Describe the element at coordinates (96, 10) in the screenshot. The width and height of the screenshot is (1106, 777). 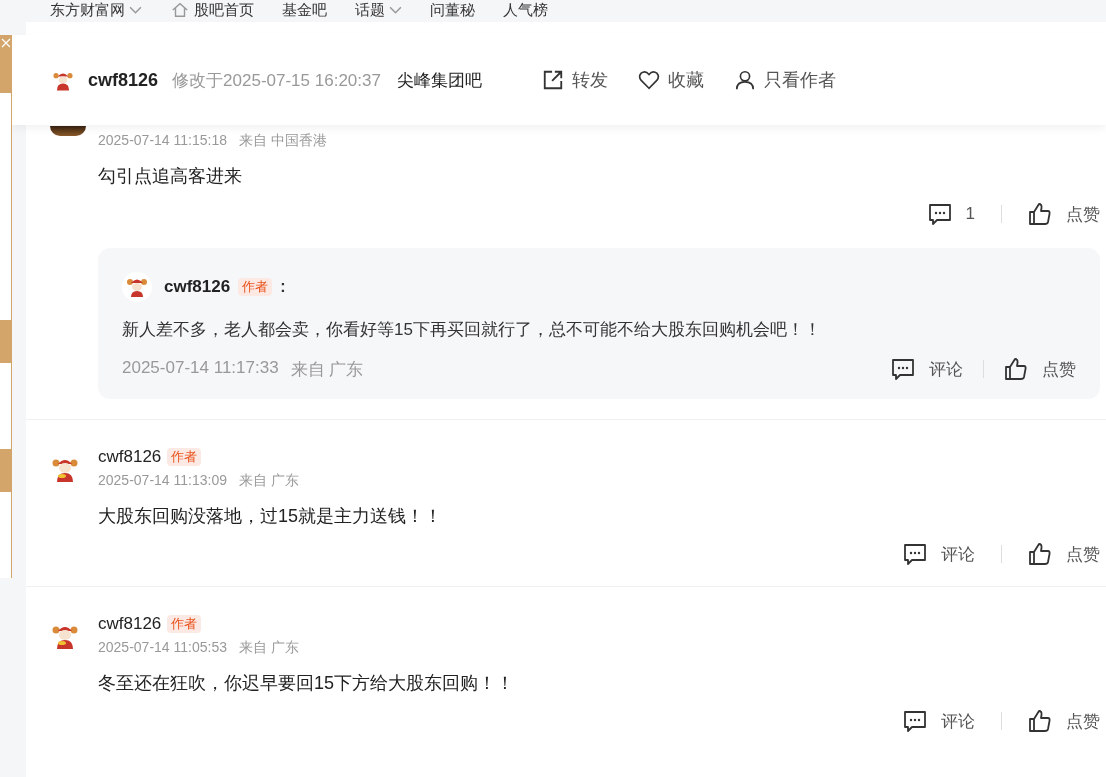
I see `nav-link: 东方财富网` at that location.